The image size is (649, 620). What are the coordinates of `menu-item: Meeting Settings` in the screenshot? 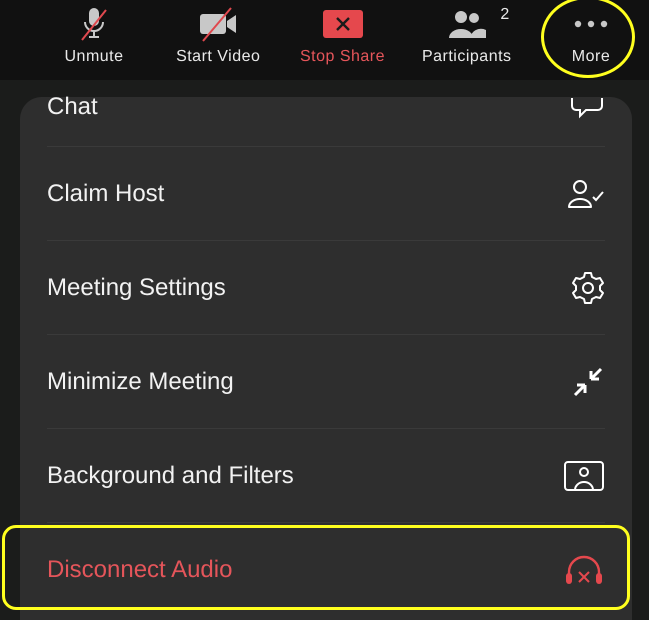 It's located at (136, 288).